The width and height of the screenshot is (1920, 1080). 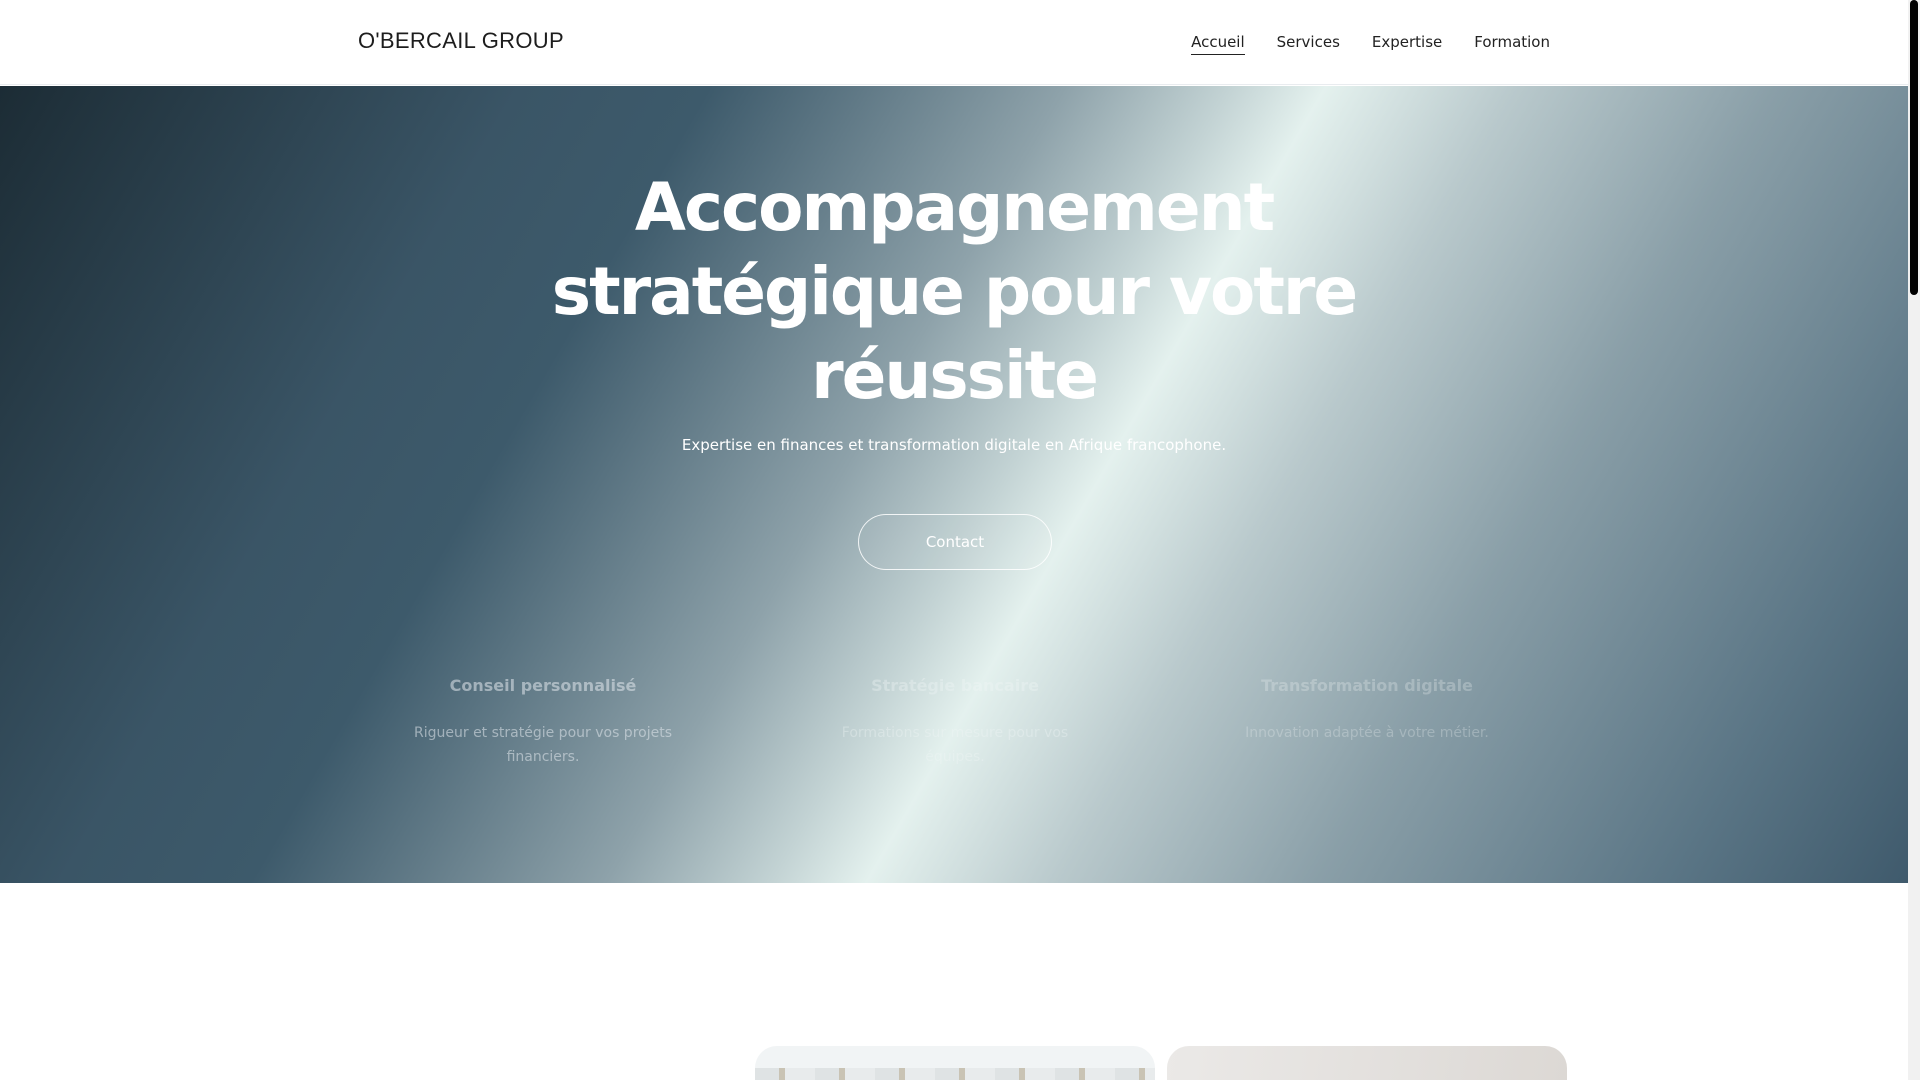 I want to click on site-logo: O'BERCAIL GROUP, so click(x=461, y=41).